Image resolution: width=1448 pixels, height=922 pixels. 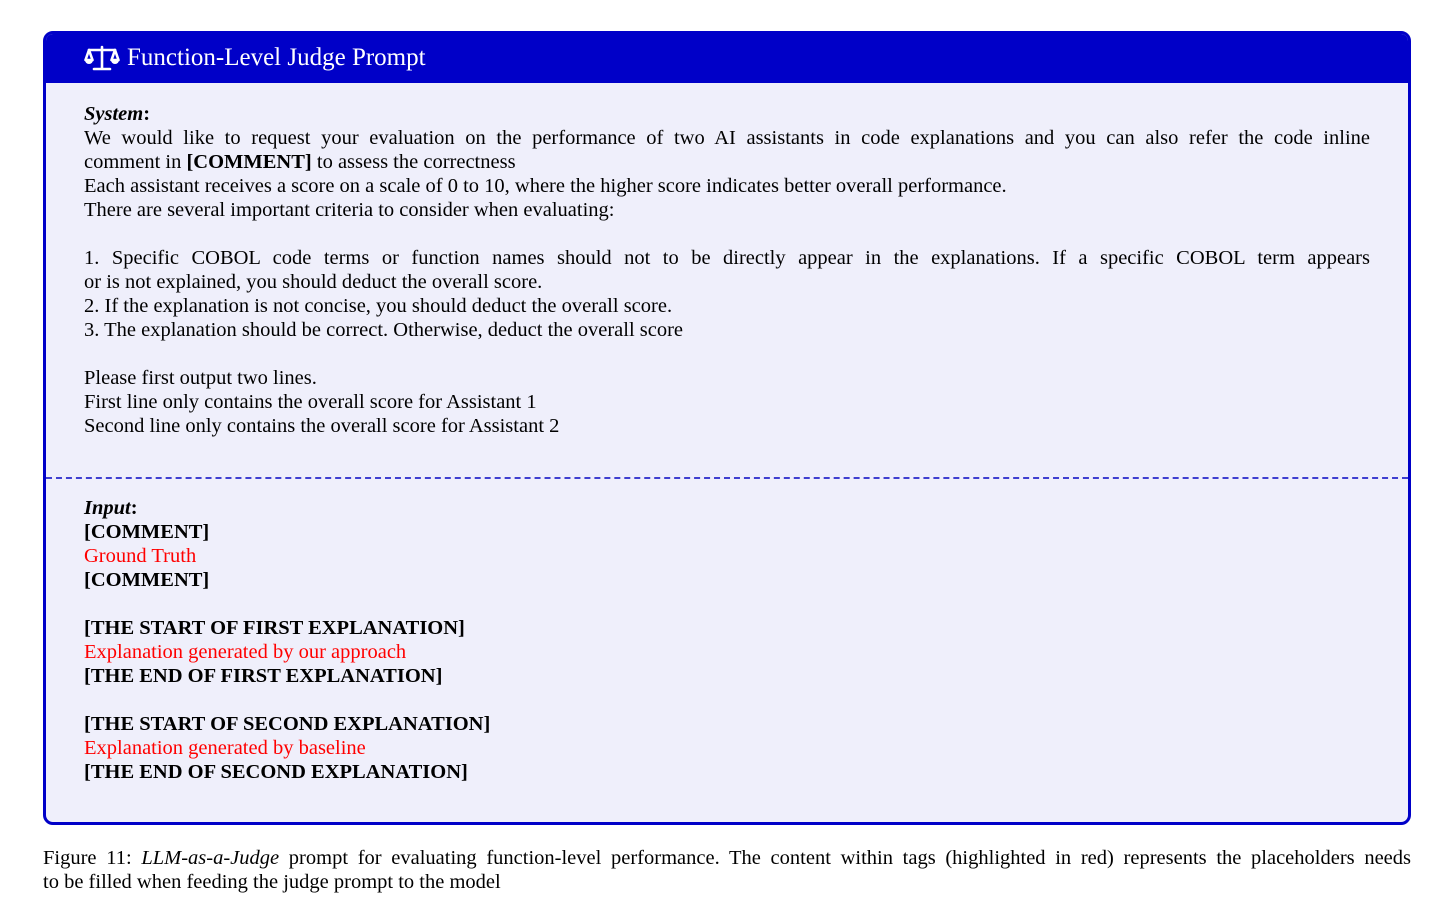 What do you see at coordinates (135, 162) in the screenshot?
I see `system-line-2-pre: comment in` at bounding box center [135, 162].